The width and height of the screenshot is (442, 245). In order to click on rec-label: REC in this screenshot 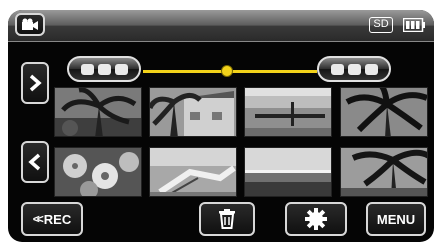, I will do `click(57, 219)`.